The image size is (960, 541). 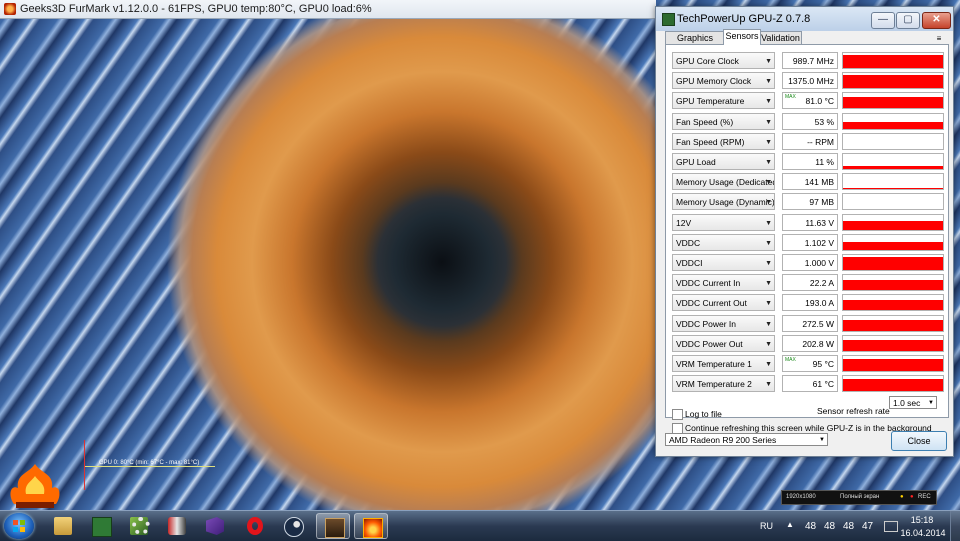 What do you see at coordinates (723, 242) in the screenshot?
I see `sensor-name-dropdown: VDDC ▼` at bounding box center [723, 242].